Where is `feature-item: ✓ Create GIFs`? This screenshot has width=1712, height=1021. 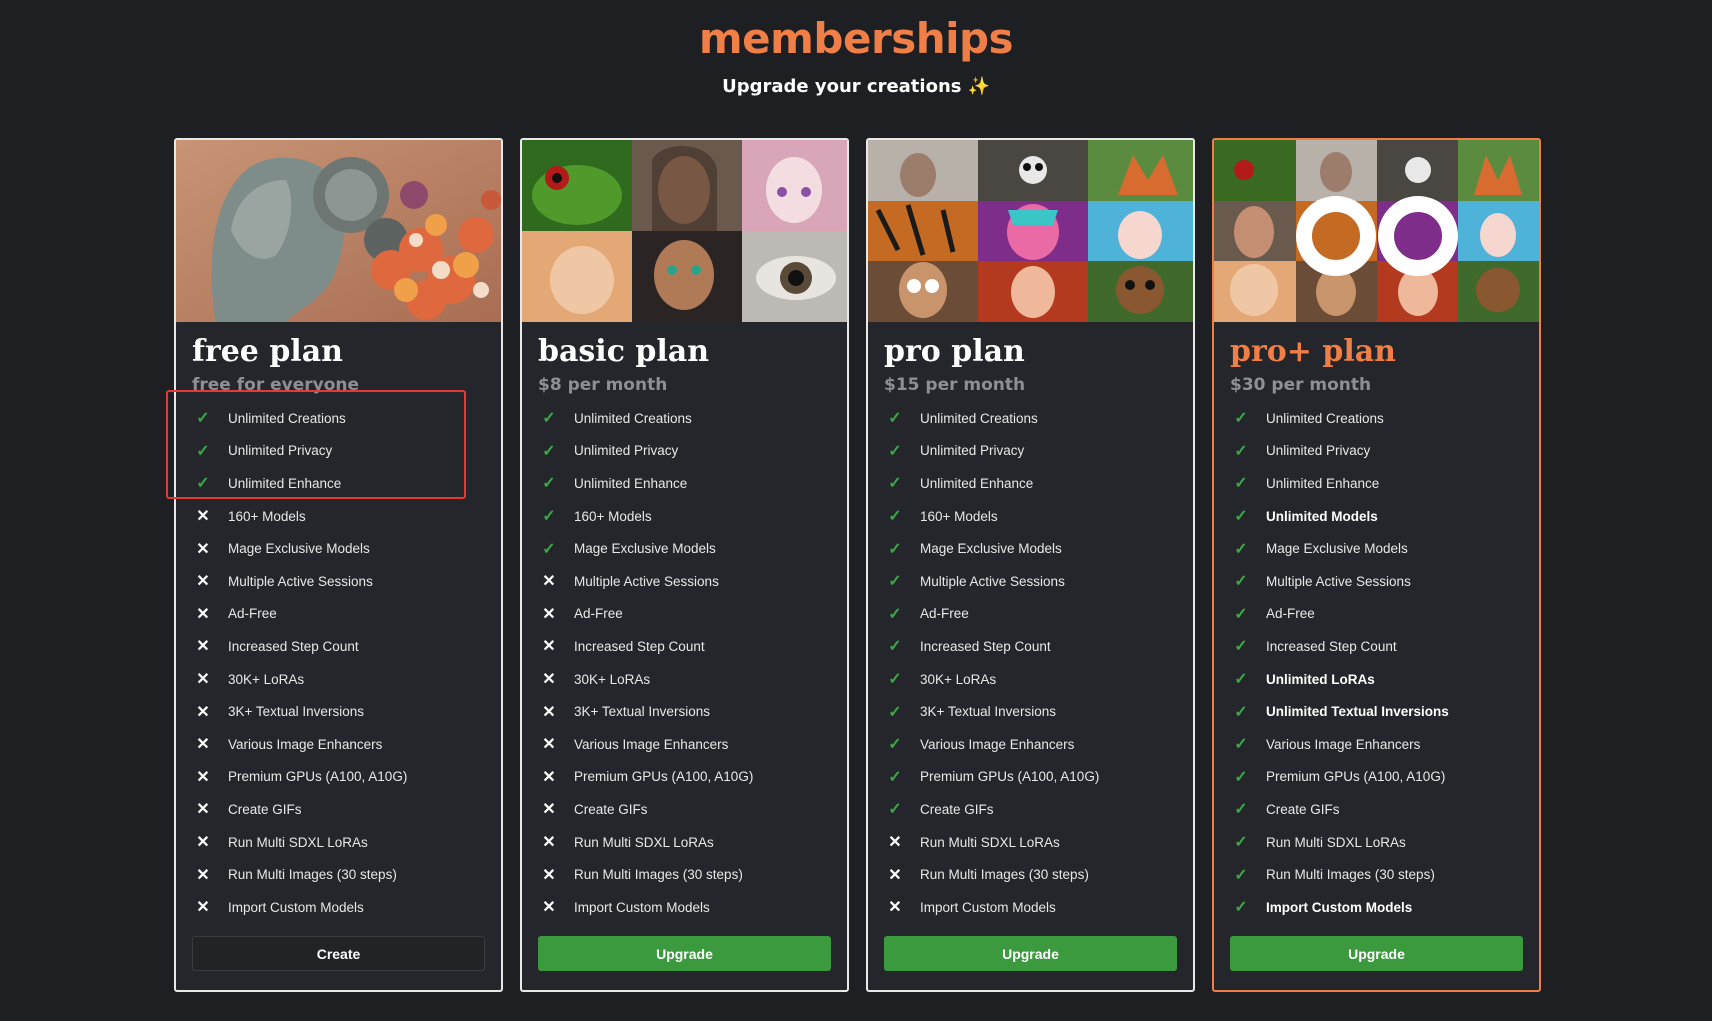
feature-item: ✓ Create GIFs is located at coordinates (1376, 809).